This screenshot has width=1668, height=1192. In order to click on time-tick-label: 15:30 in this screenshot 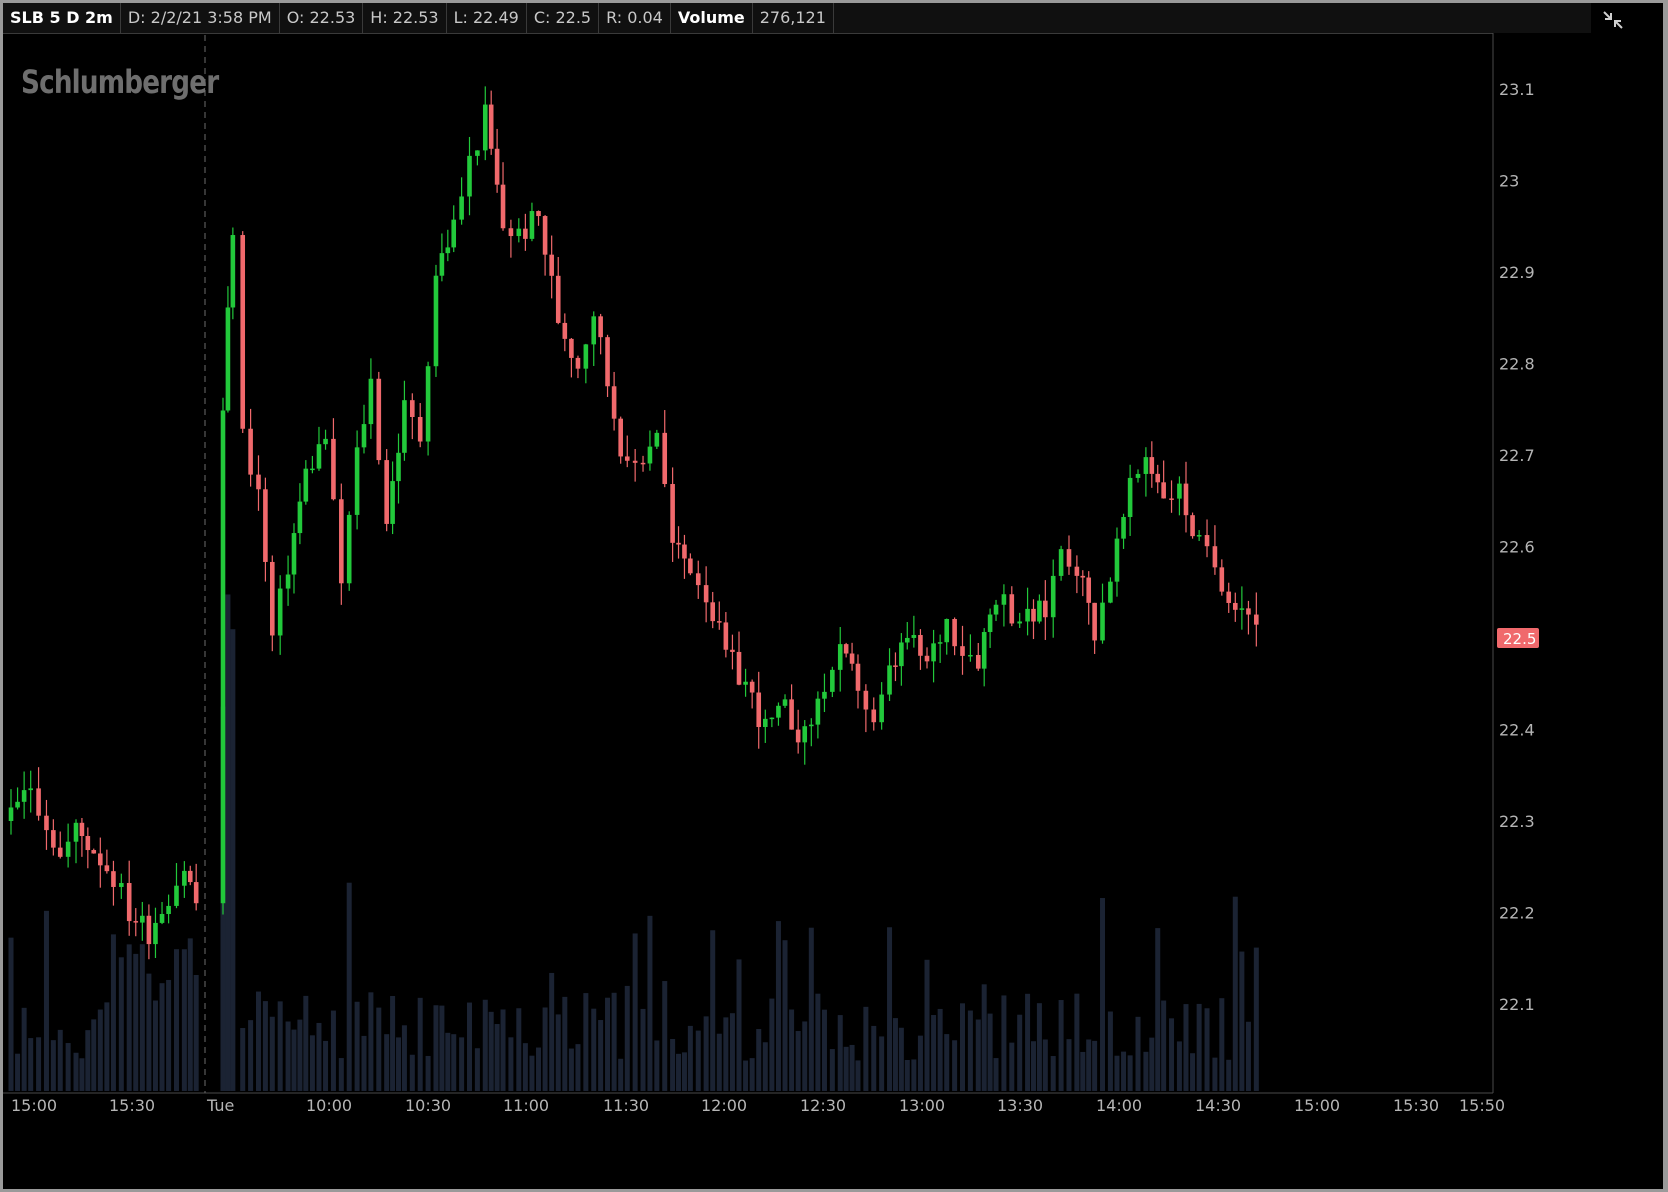, I will do `click(1416, 1105)`.